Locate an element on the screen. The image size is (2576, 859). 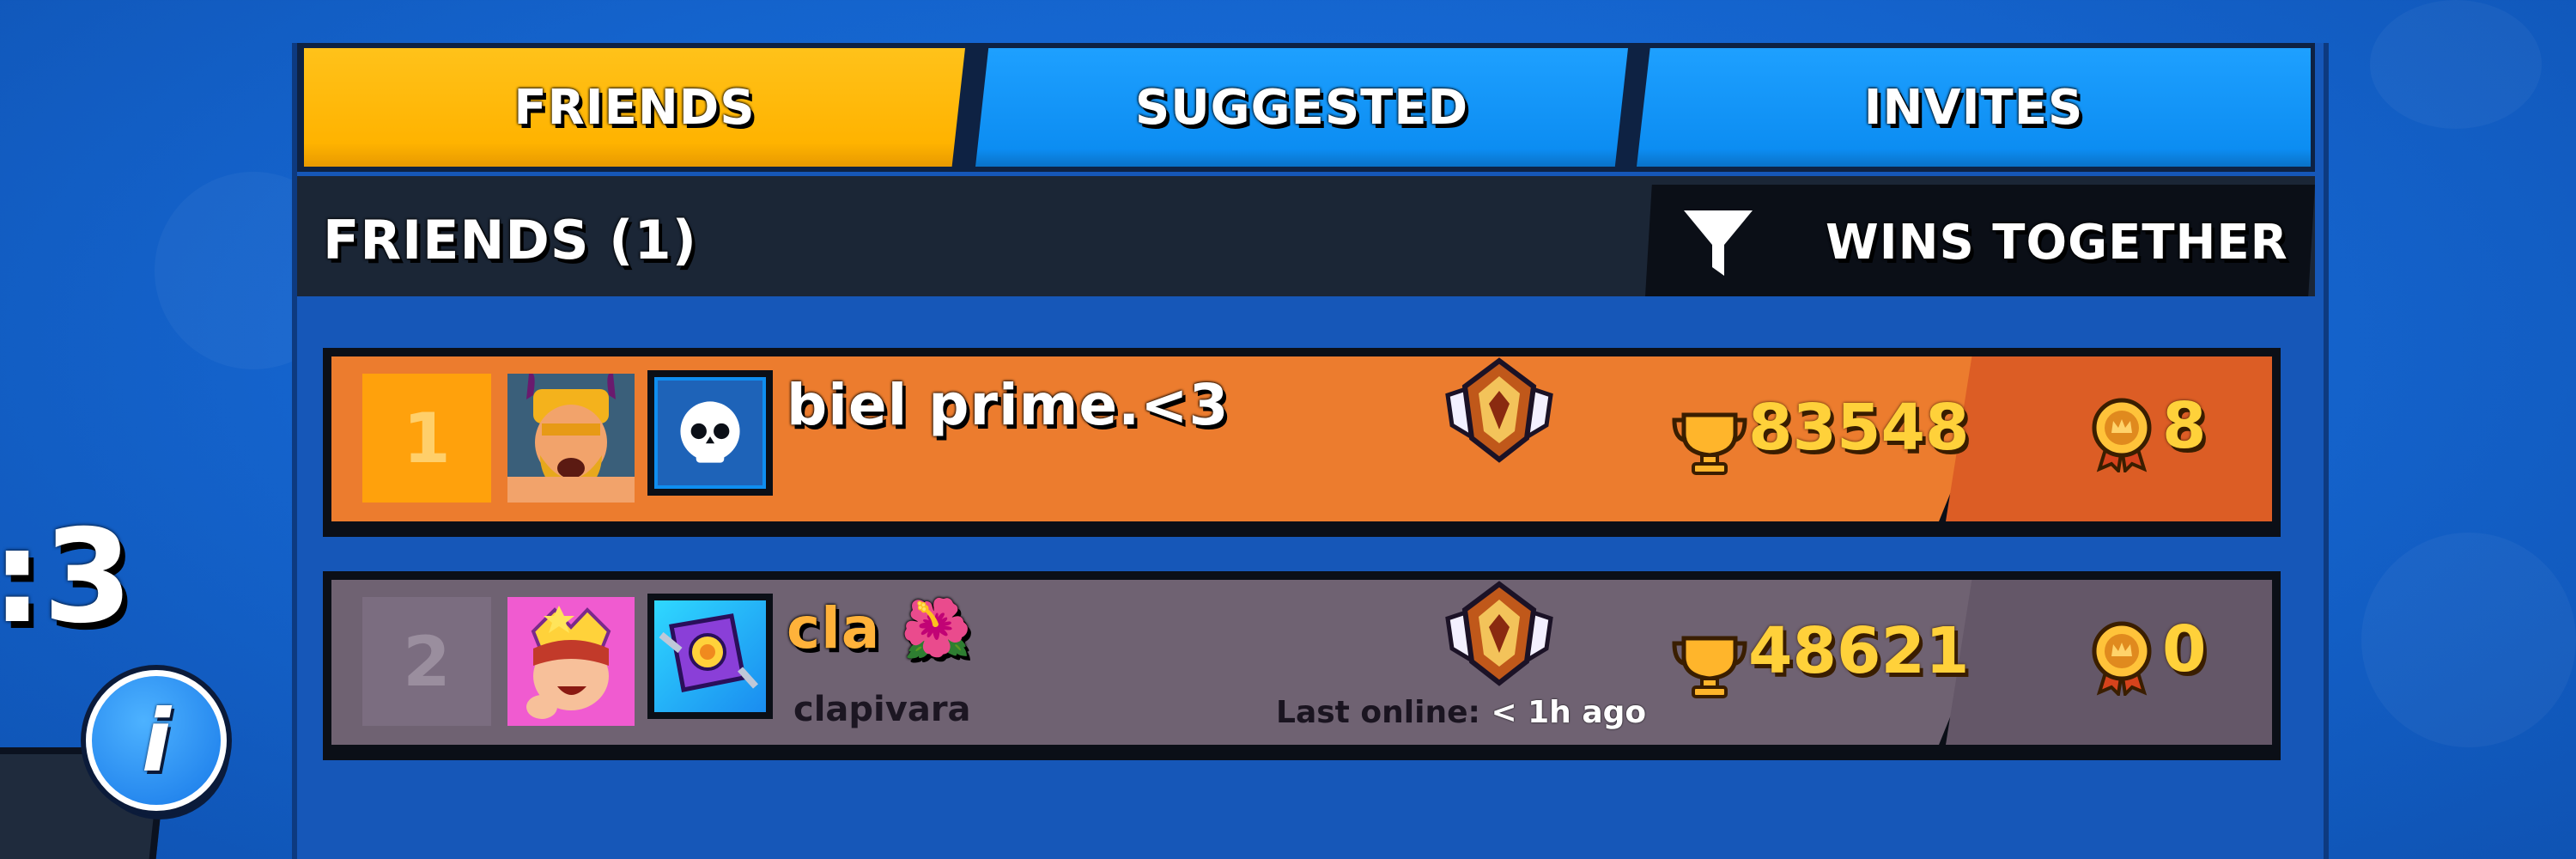
friend-name: biel prime.<3 is located at coordinates (1009, 405).